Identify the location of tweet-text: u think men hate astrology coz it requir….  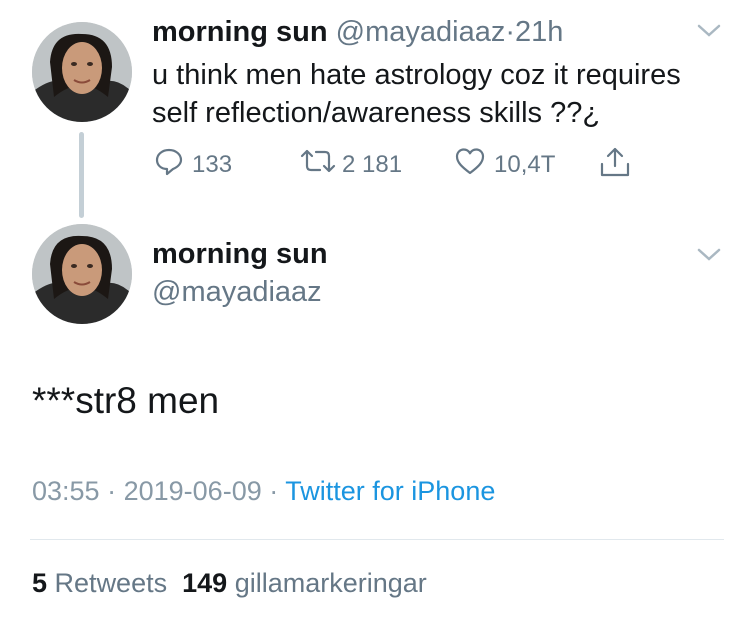
(416, 94).